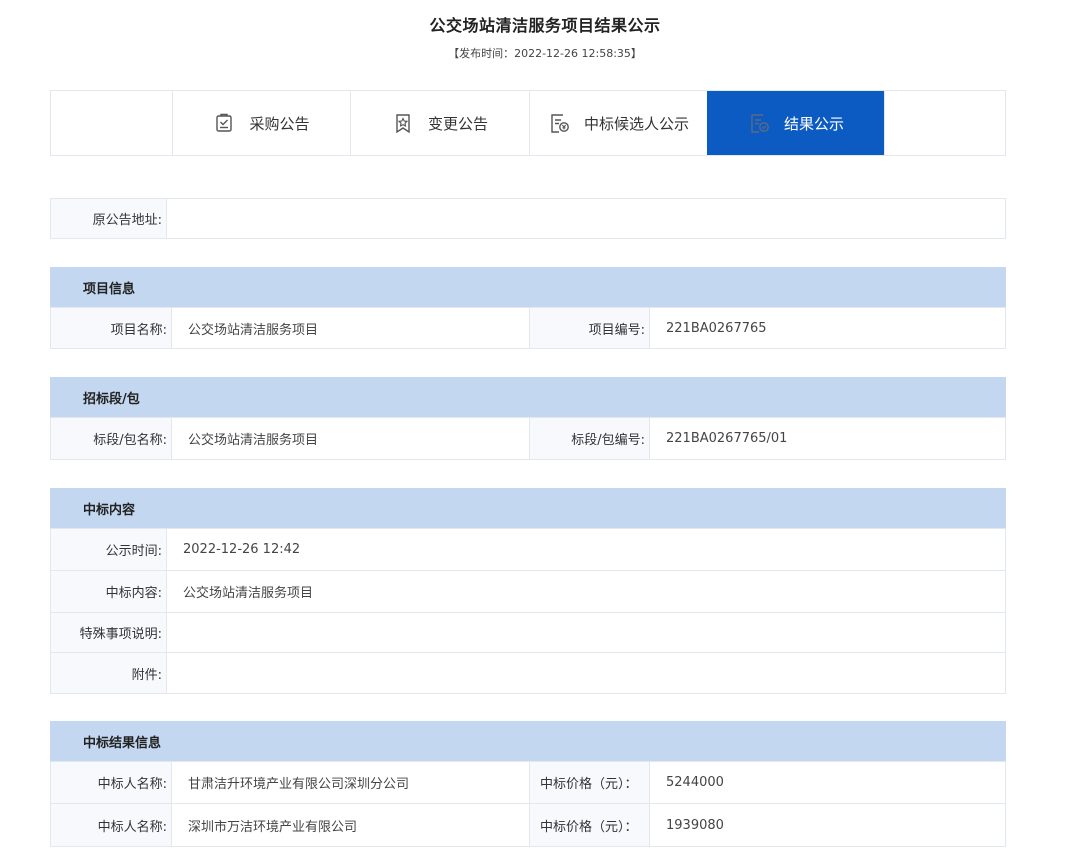  I want to click on tab-change-notice: 变更公告, so click(439, 123).